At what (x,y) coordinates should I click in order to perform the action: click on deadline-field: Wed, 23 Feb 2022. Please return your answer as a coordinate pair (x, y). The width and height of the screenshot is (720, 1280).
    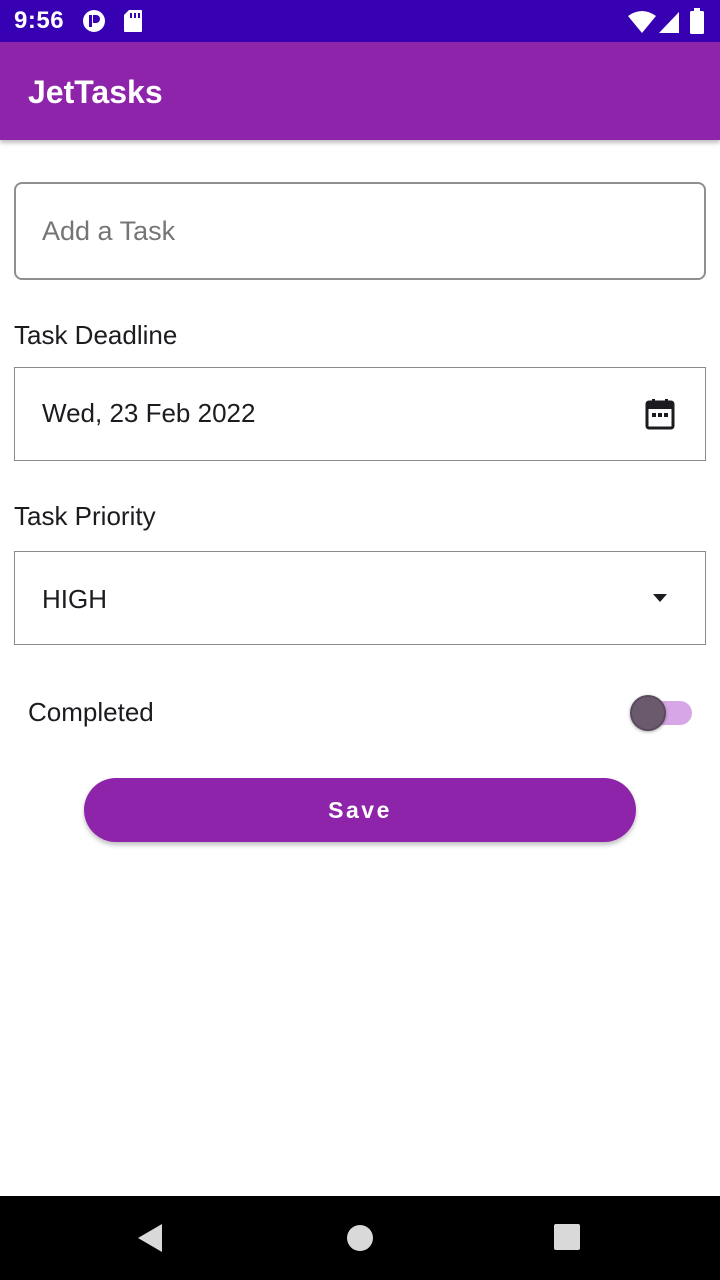
    Looking at the image, I should click on (360, 414).